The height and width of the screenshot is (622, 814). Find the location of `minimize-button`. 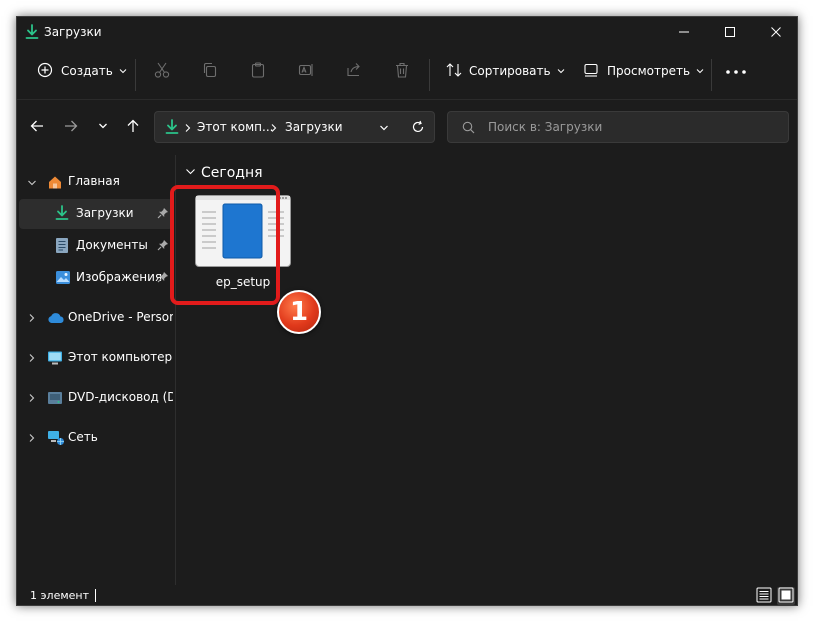

minimize-button is located at coordinates (684, 32).